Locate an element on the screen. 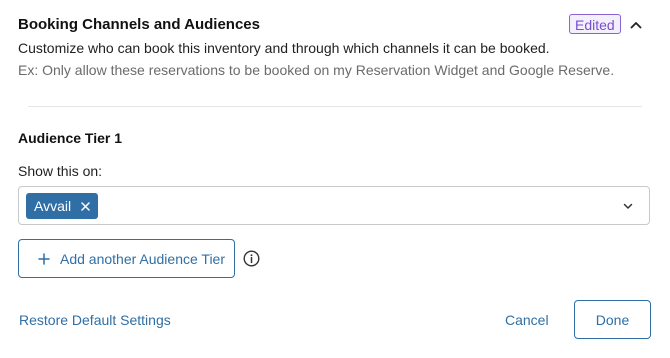  chevron-down-icon is located at coordinates (628, 206).